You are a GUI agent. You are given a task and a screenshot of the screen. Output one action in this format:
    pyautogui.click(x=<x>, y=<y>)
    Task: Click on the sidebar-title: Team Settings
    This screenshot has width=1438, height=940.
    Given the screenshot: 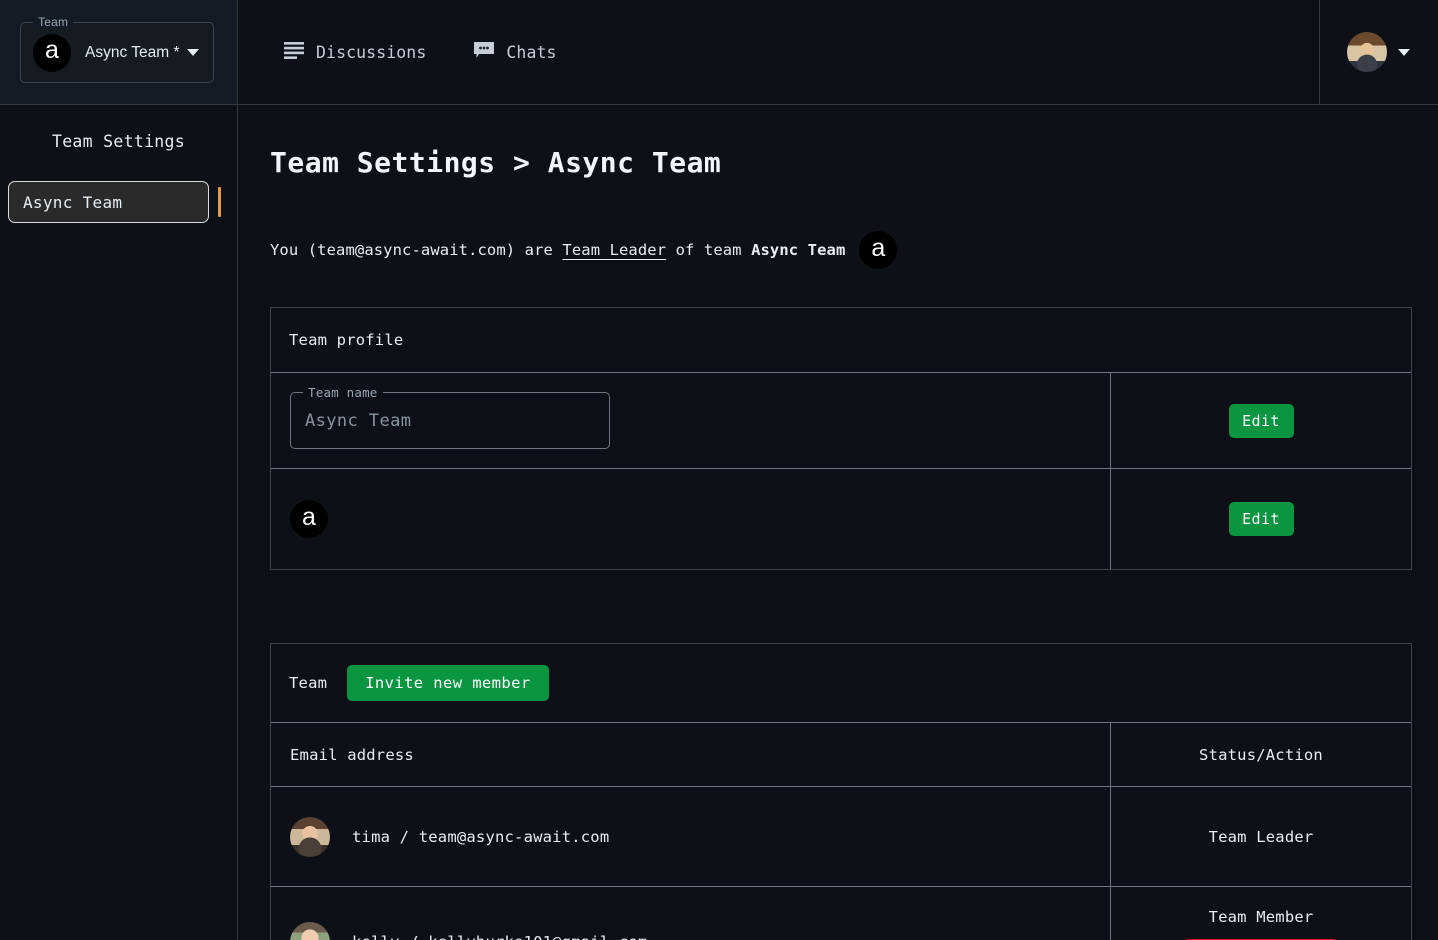 What is the action you would take?
    pyautogui.click(x=118, y=141)
    